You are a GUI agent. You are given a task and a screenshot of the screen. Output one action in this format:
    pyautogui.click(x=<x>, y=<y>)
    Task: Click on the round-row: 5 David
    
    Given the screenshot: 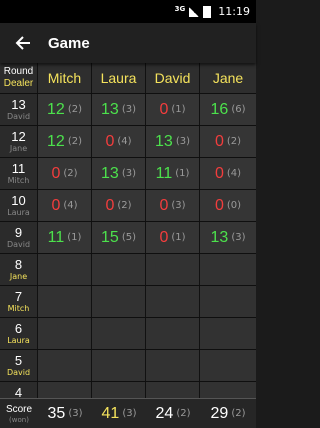 What is the action you would take?
    pyautogui.click(x=128, y=366)
    